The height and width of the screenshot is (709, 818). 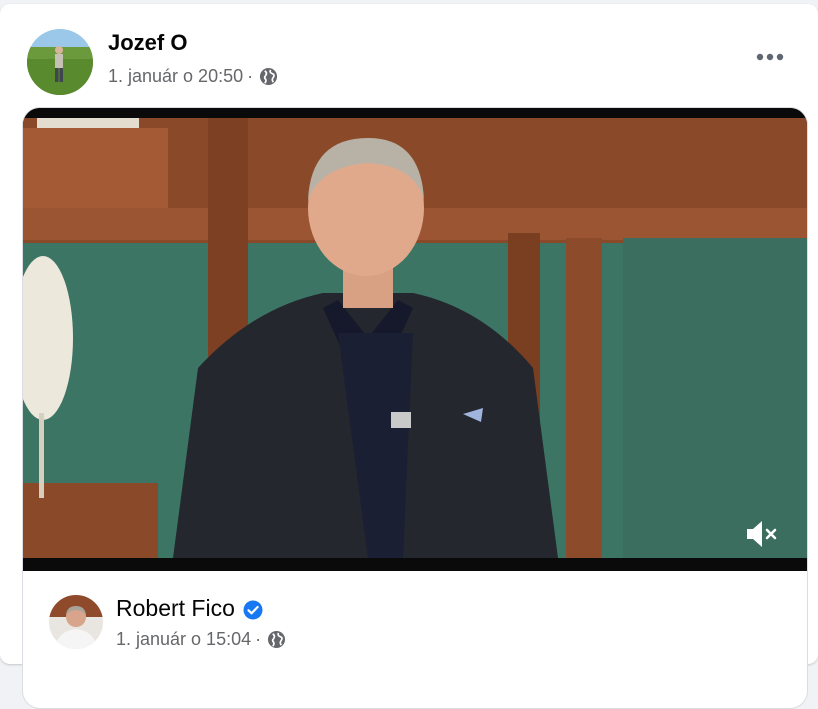 What do you see at coordinates (60, 62) in the screenshot?
I see `author-avatar` at bounding box center [60, 62].